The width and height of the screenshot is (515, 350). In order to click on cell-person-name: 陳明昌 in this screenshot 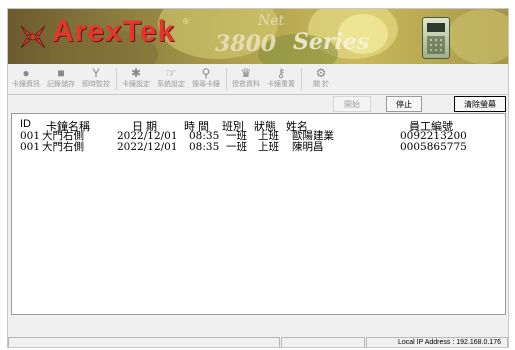, I will do `click(308, 147)`.